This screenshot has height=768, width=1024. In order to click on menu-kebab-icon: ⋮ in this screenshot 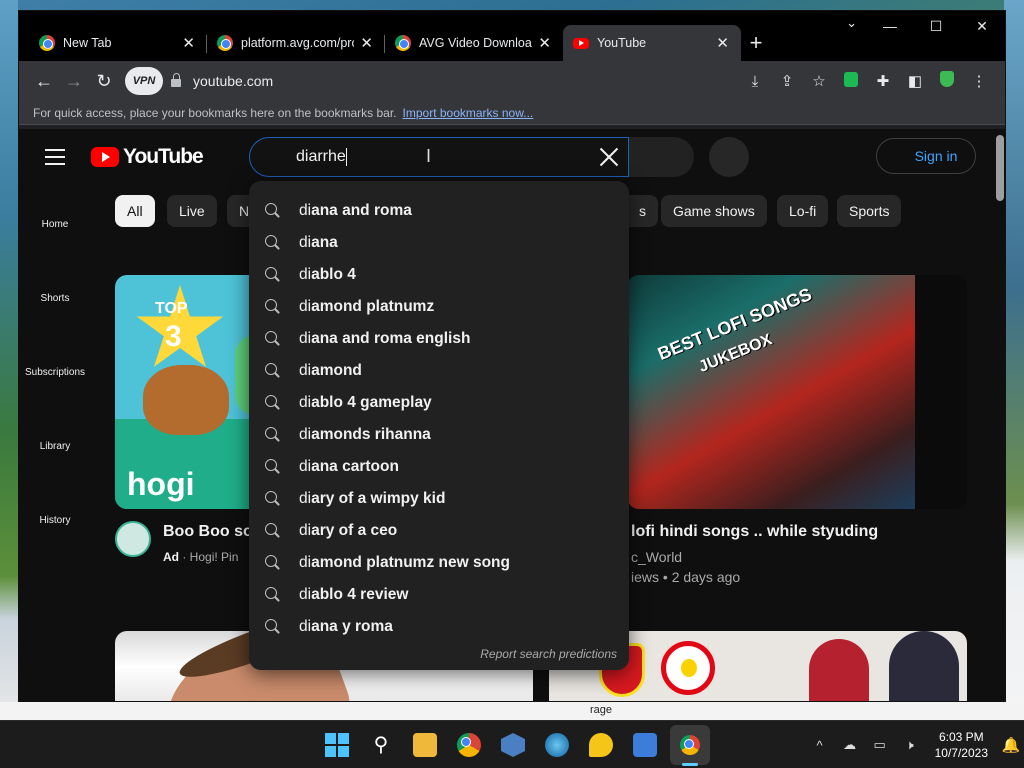, I will do `click(979, 81)`.